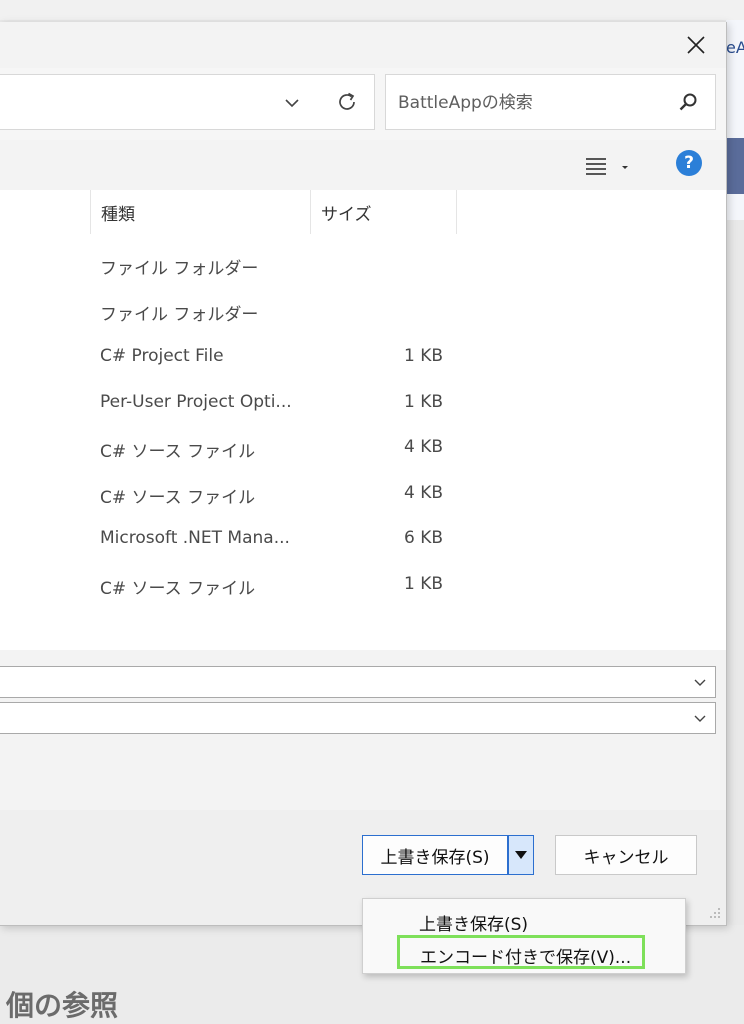 The height and width of the screenshot is (1024, 744). What do you see at coordinates (383, 212) in the screenshot?
I see `column-header-size: サイズ` at bounding box center [383, 212].